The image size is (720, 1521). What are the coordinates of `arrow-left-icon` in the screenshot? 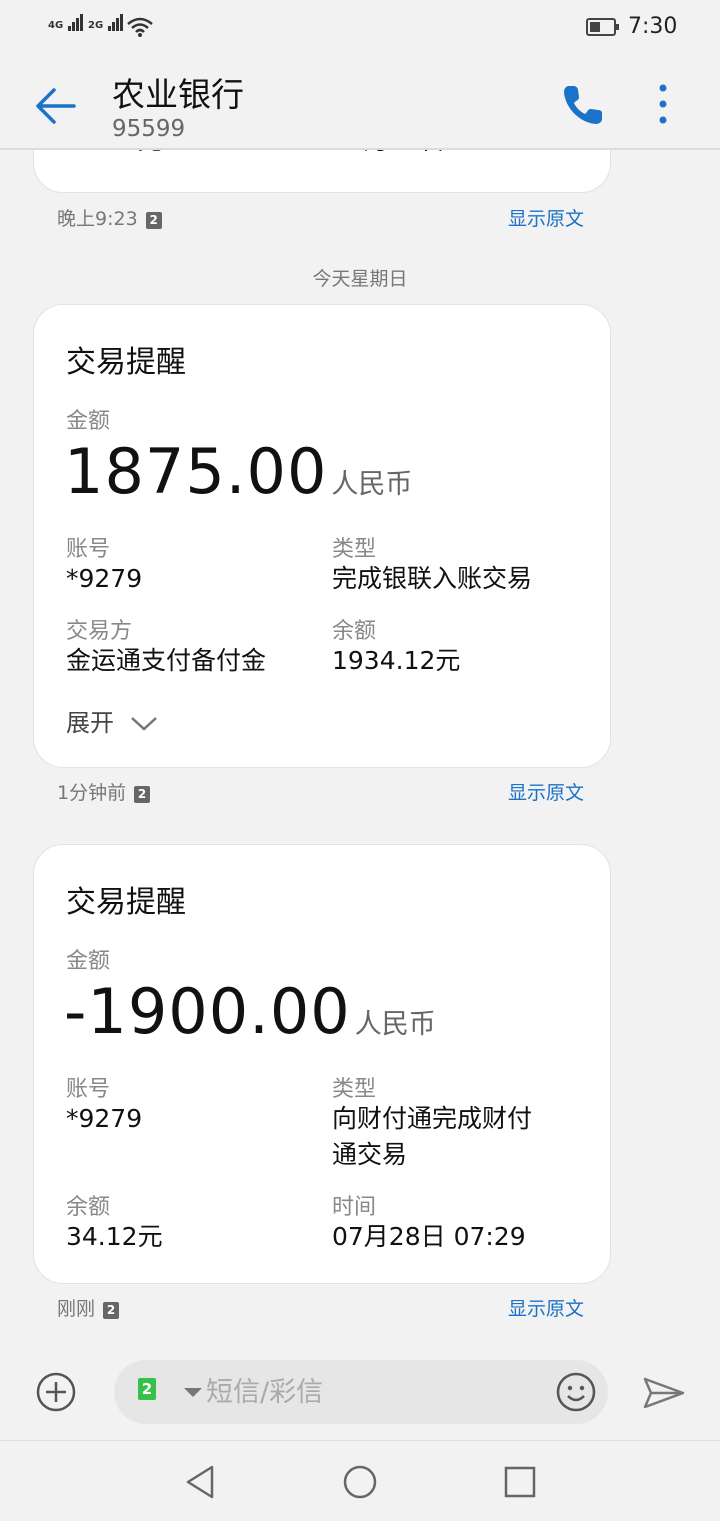 It's located at (55, 106).